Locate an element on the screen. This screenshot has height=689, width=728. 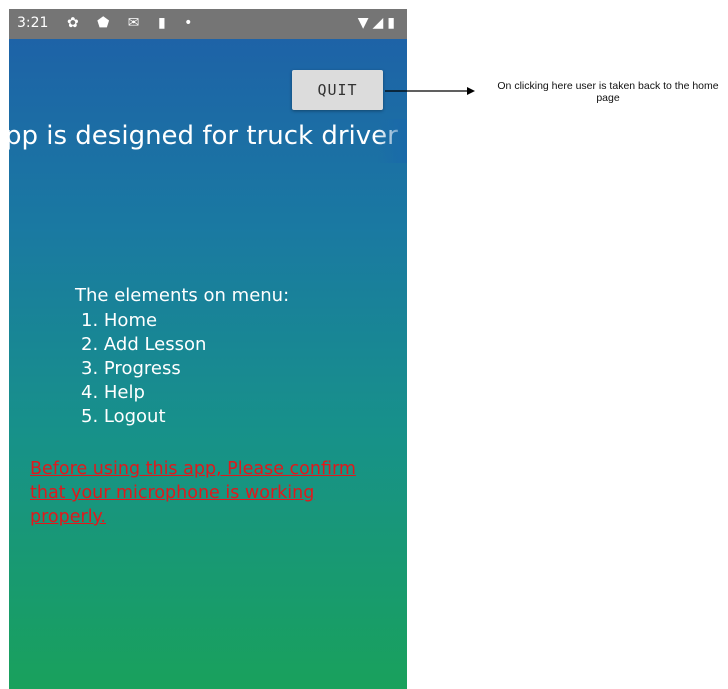
quit-button: QUIT is located at coordinates (337, 90).